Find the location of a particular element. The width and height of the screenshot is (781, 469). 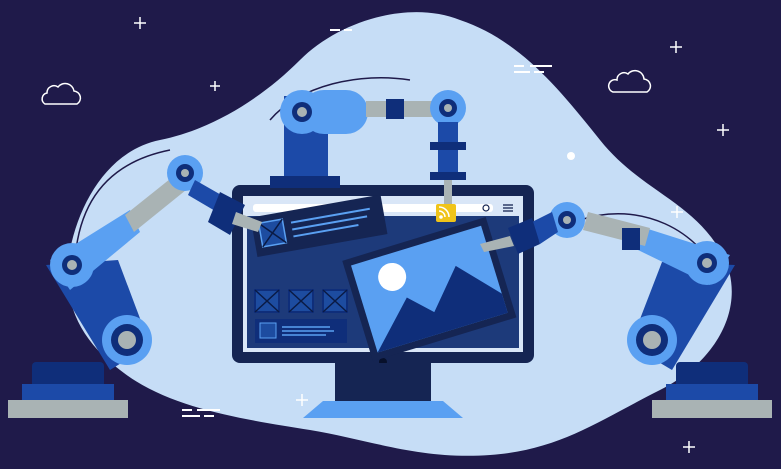

arm-base-right is located at coordinates (712, 409).